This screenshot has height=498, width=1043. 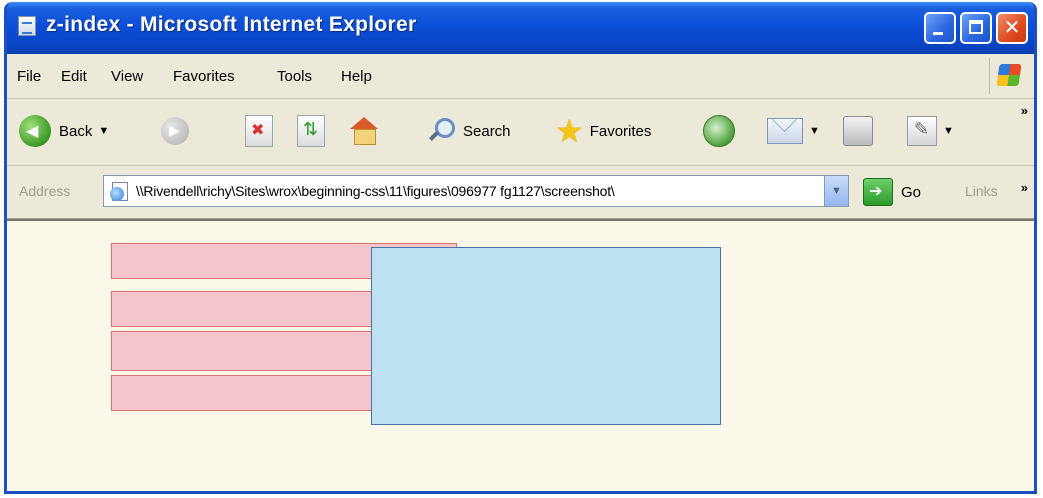 I want to click on links-overflow-chevron: », so click(x=1024, y=187).